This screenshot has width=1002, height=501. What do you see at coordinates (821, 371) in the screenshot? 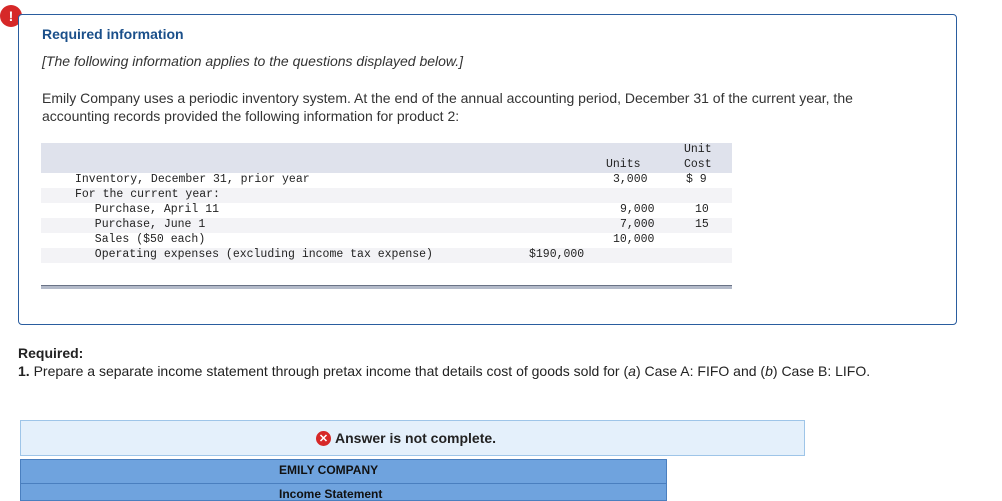
I see `instruction-part: ) Case B: LIFO.` at bounding box center [821, 371].